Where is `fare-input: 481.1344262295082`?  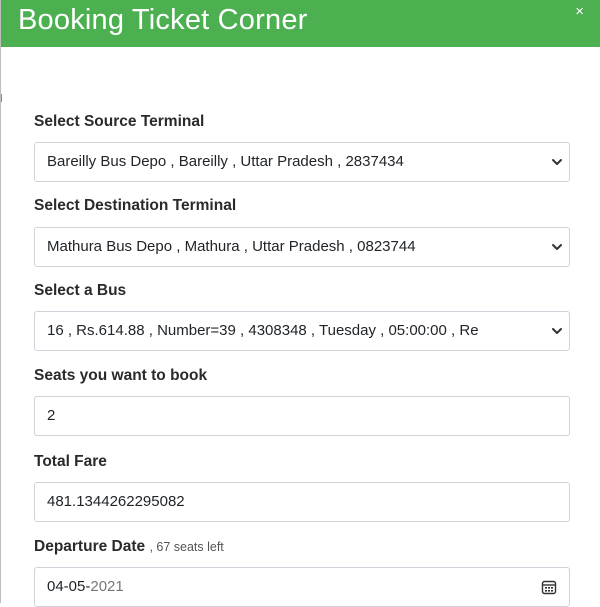
fare-input: 481.1344262295082 is located at coordinates (302, 502).